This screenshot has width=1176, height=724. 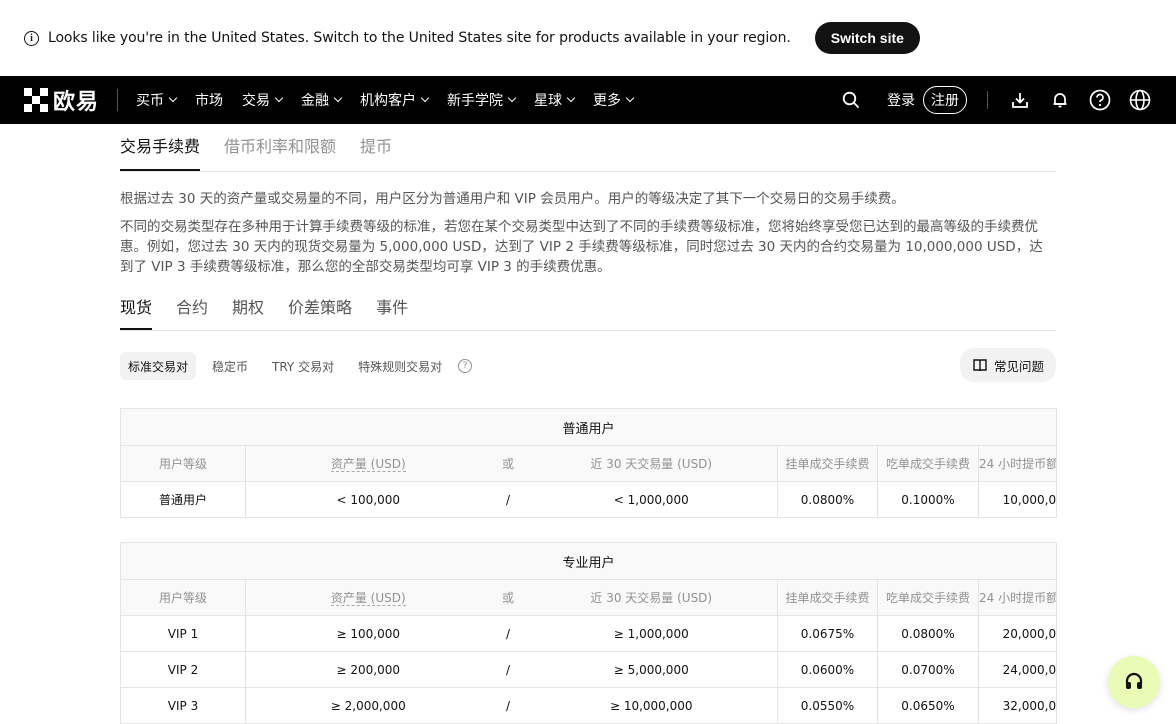 What do you see at coordinates (651, 633) in the screenshot?
I see `cell-volume: ≥ 1,000,000` at bounding box center [651, 633].